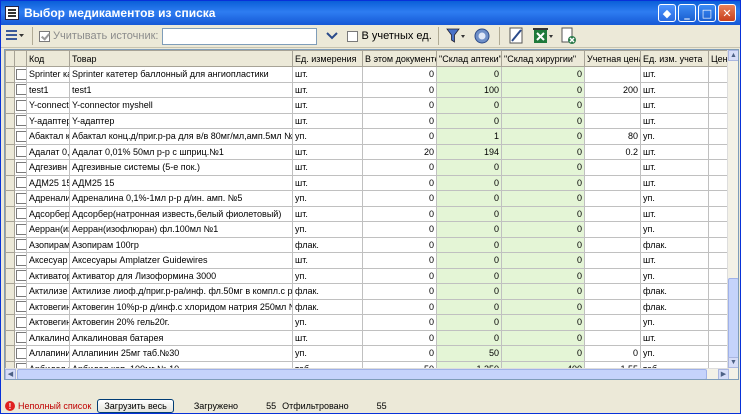 This screenshot has height=414, width=741. What do you see at coordinates (181, 58) in the screenshot?
I see `column-header-product: Товар` at bounding box center [181, 58].